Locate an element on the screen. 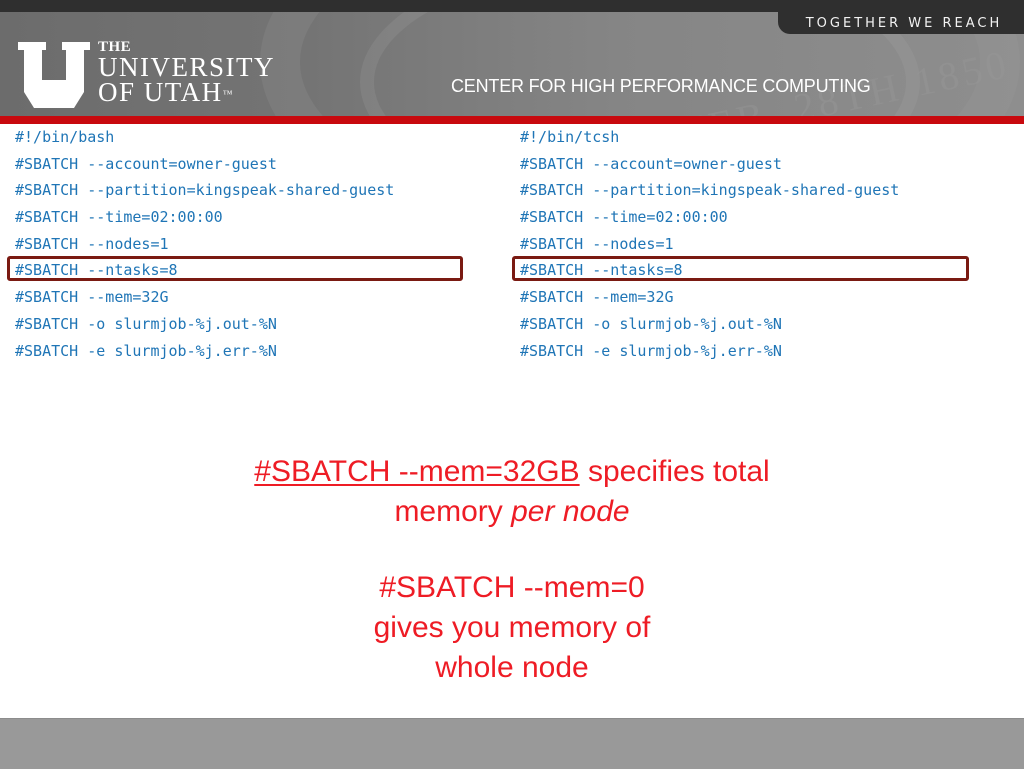 Image resolution: width=1024 pixels, height=769 pixels. code-line: #!/bin/tcsh is located at coordinates (570, 137).